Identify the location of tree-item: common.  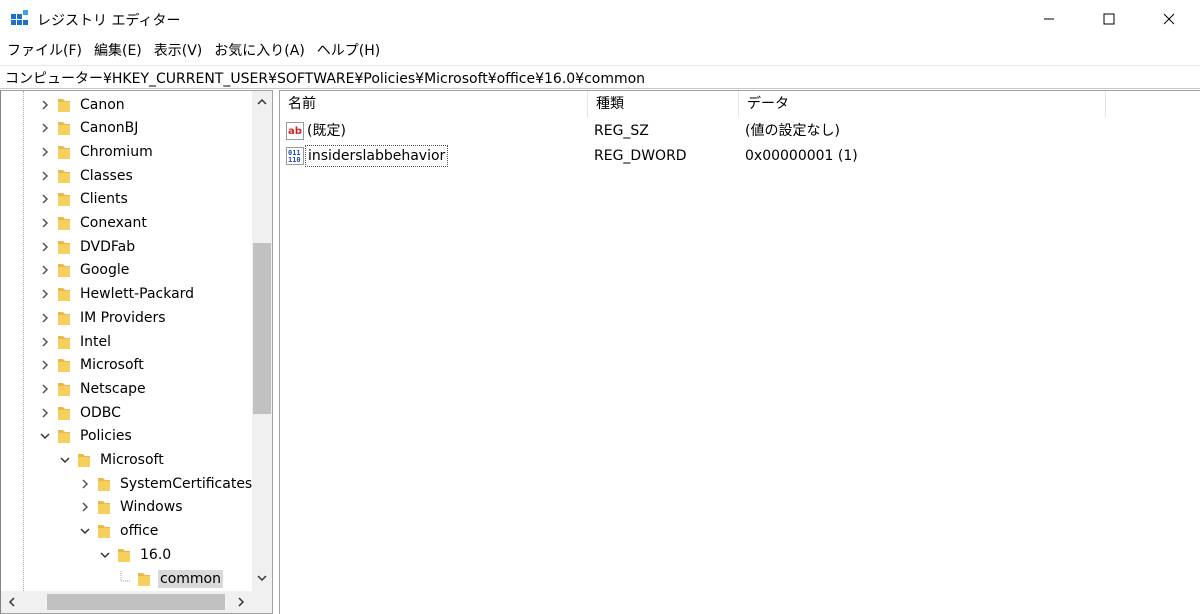
(170, 578).